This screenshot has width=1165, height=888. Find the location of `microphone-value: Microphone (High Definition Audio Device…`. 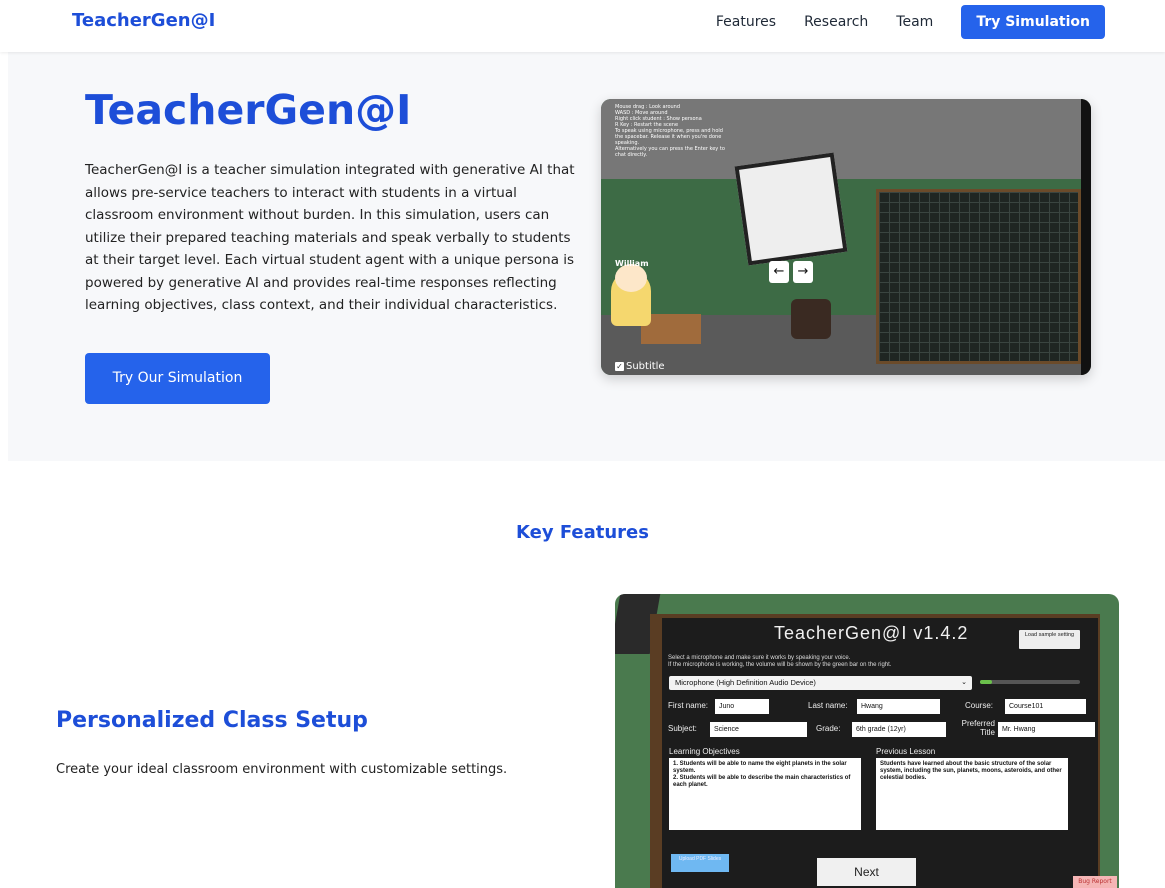

microphone-value: Microphone (High Definition Audio Device… is located at coordinates (745, 682).